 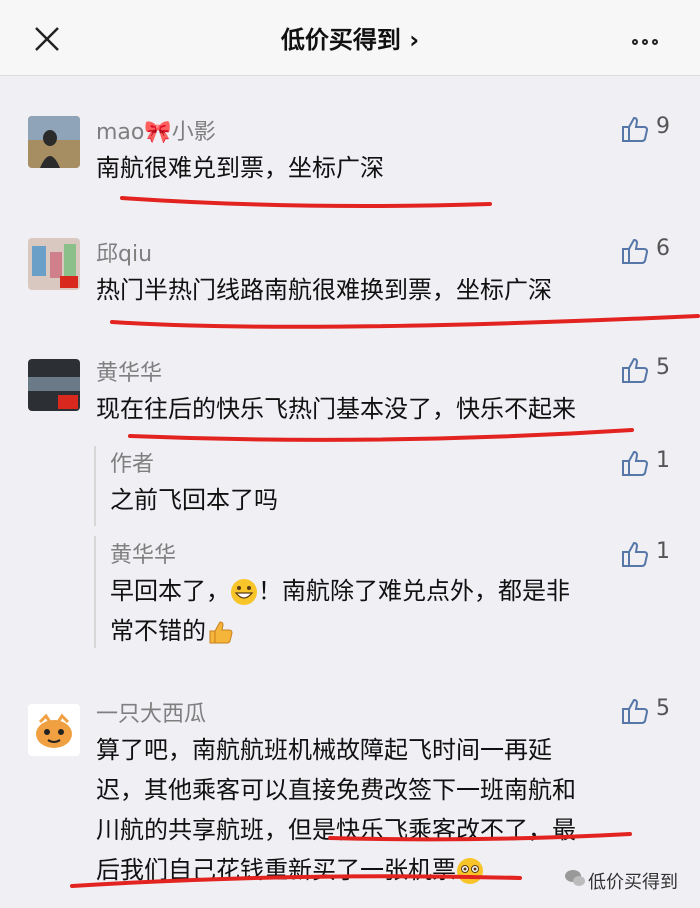 What do you see at coordinates (143, 553) in the screenshot?
I see `reply-author: 黄华华` at bounding box center [143, 553].